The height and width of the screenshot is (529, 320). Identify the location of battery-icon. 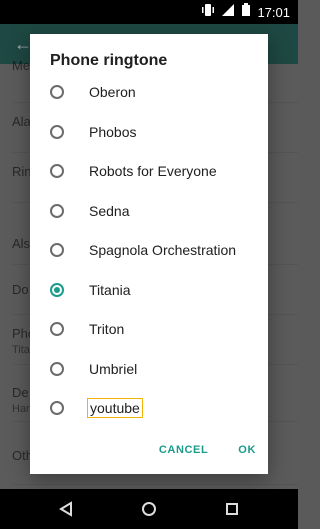
(246, 12).